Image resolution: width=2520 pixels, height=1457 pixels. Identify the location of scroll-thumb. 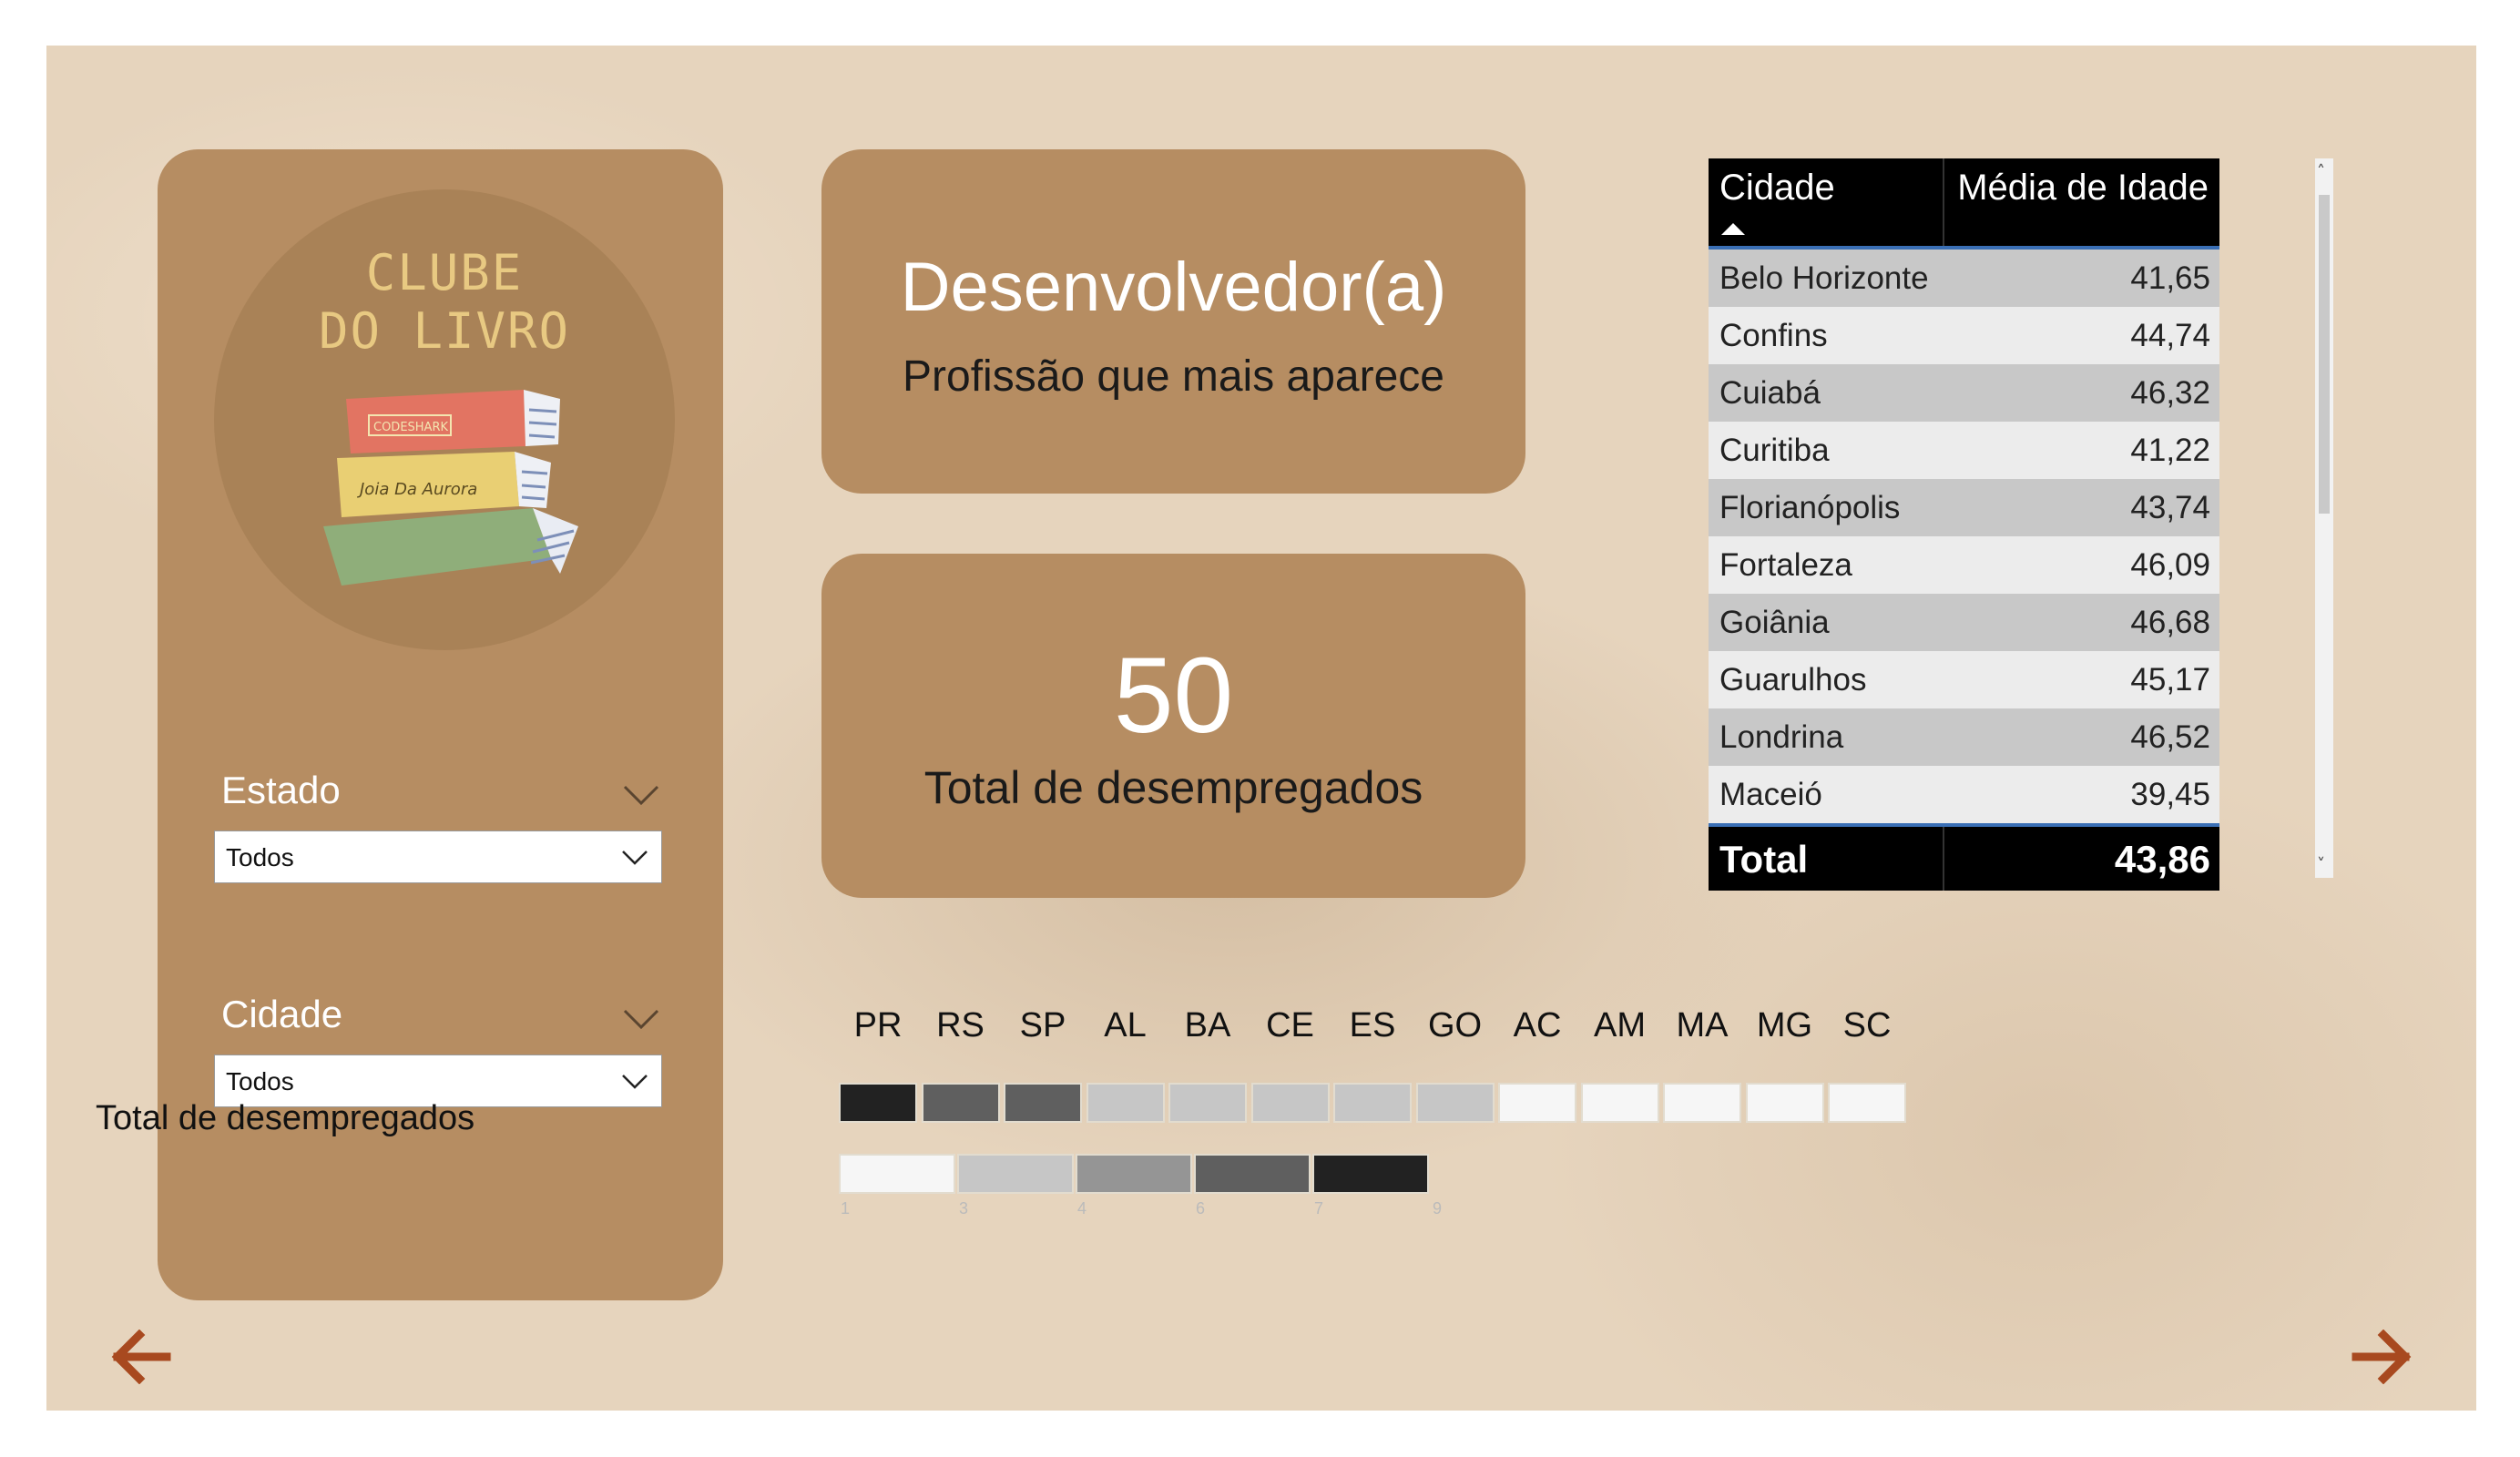
(2324, 354).